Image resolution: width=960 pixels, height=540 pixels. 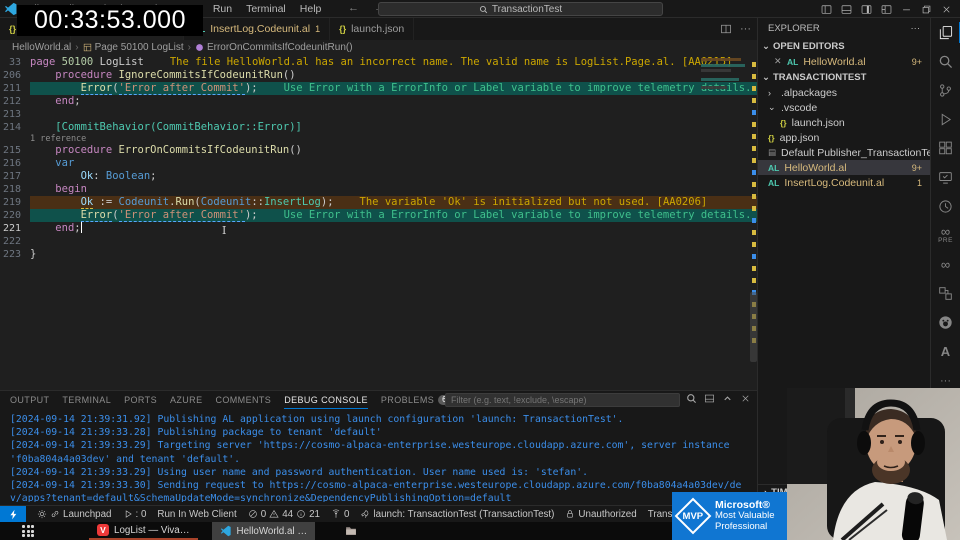 I want to click on activity-symbols-icon, so click(x=945, y=293).